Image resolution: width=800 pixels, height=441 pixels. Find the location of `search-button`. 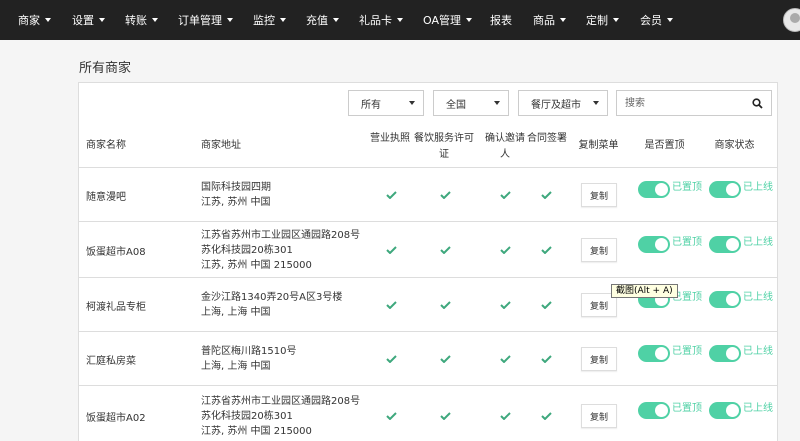

search-button is located at coordinates (757, 103).